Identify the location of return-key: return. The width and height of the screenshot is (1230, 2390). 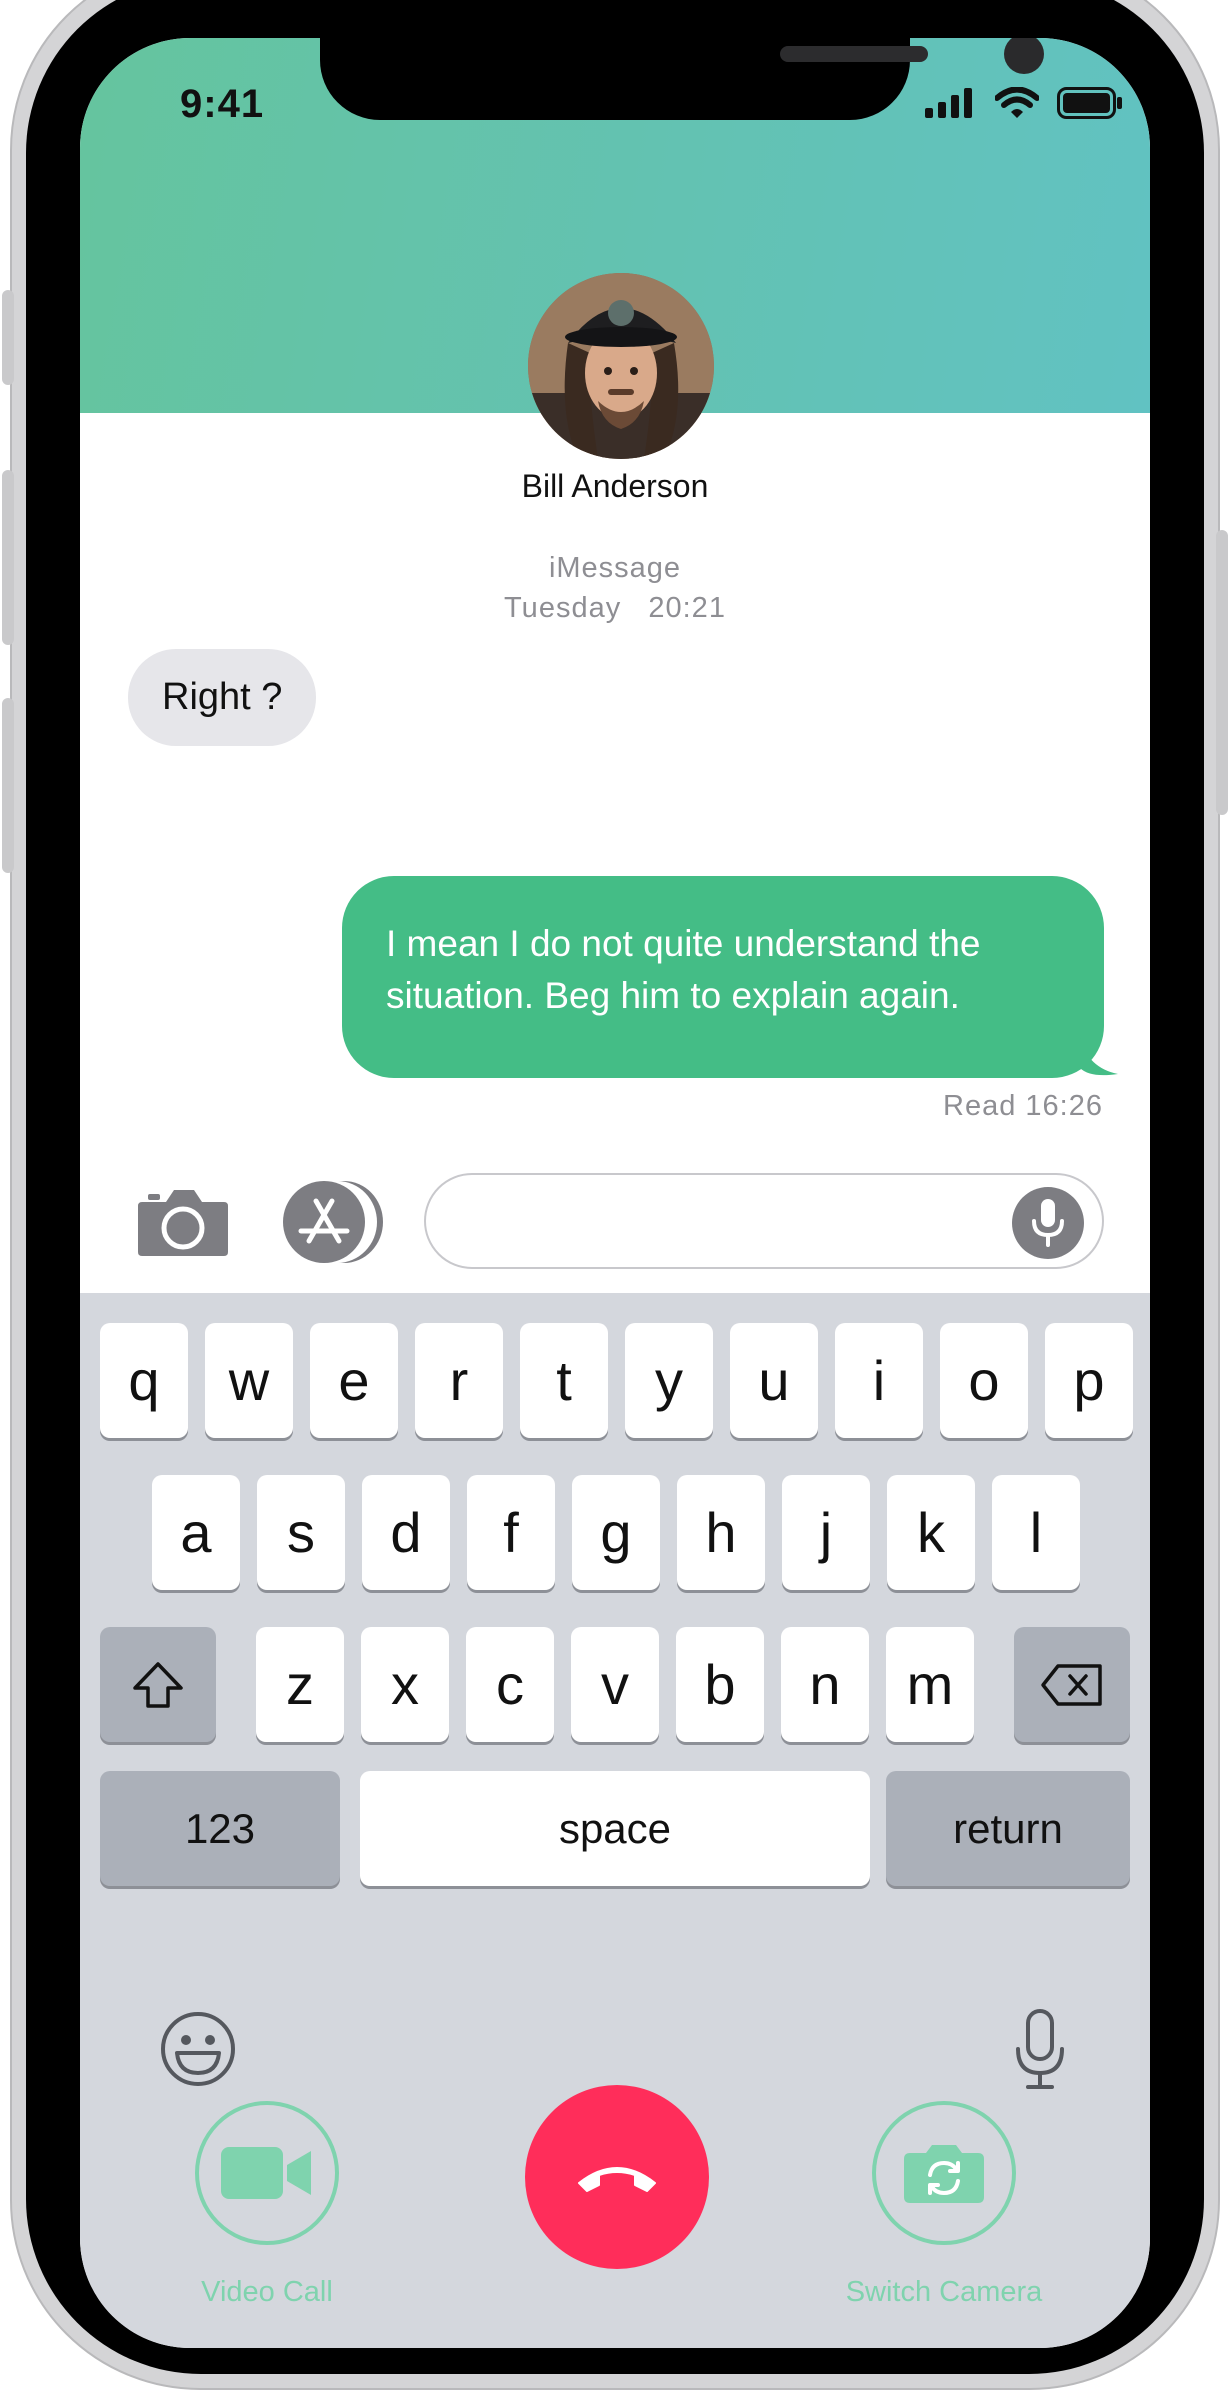
(1008, 1828).